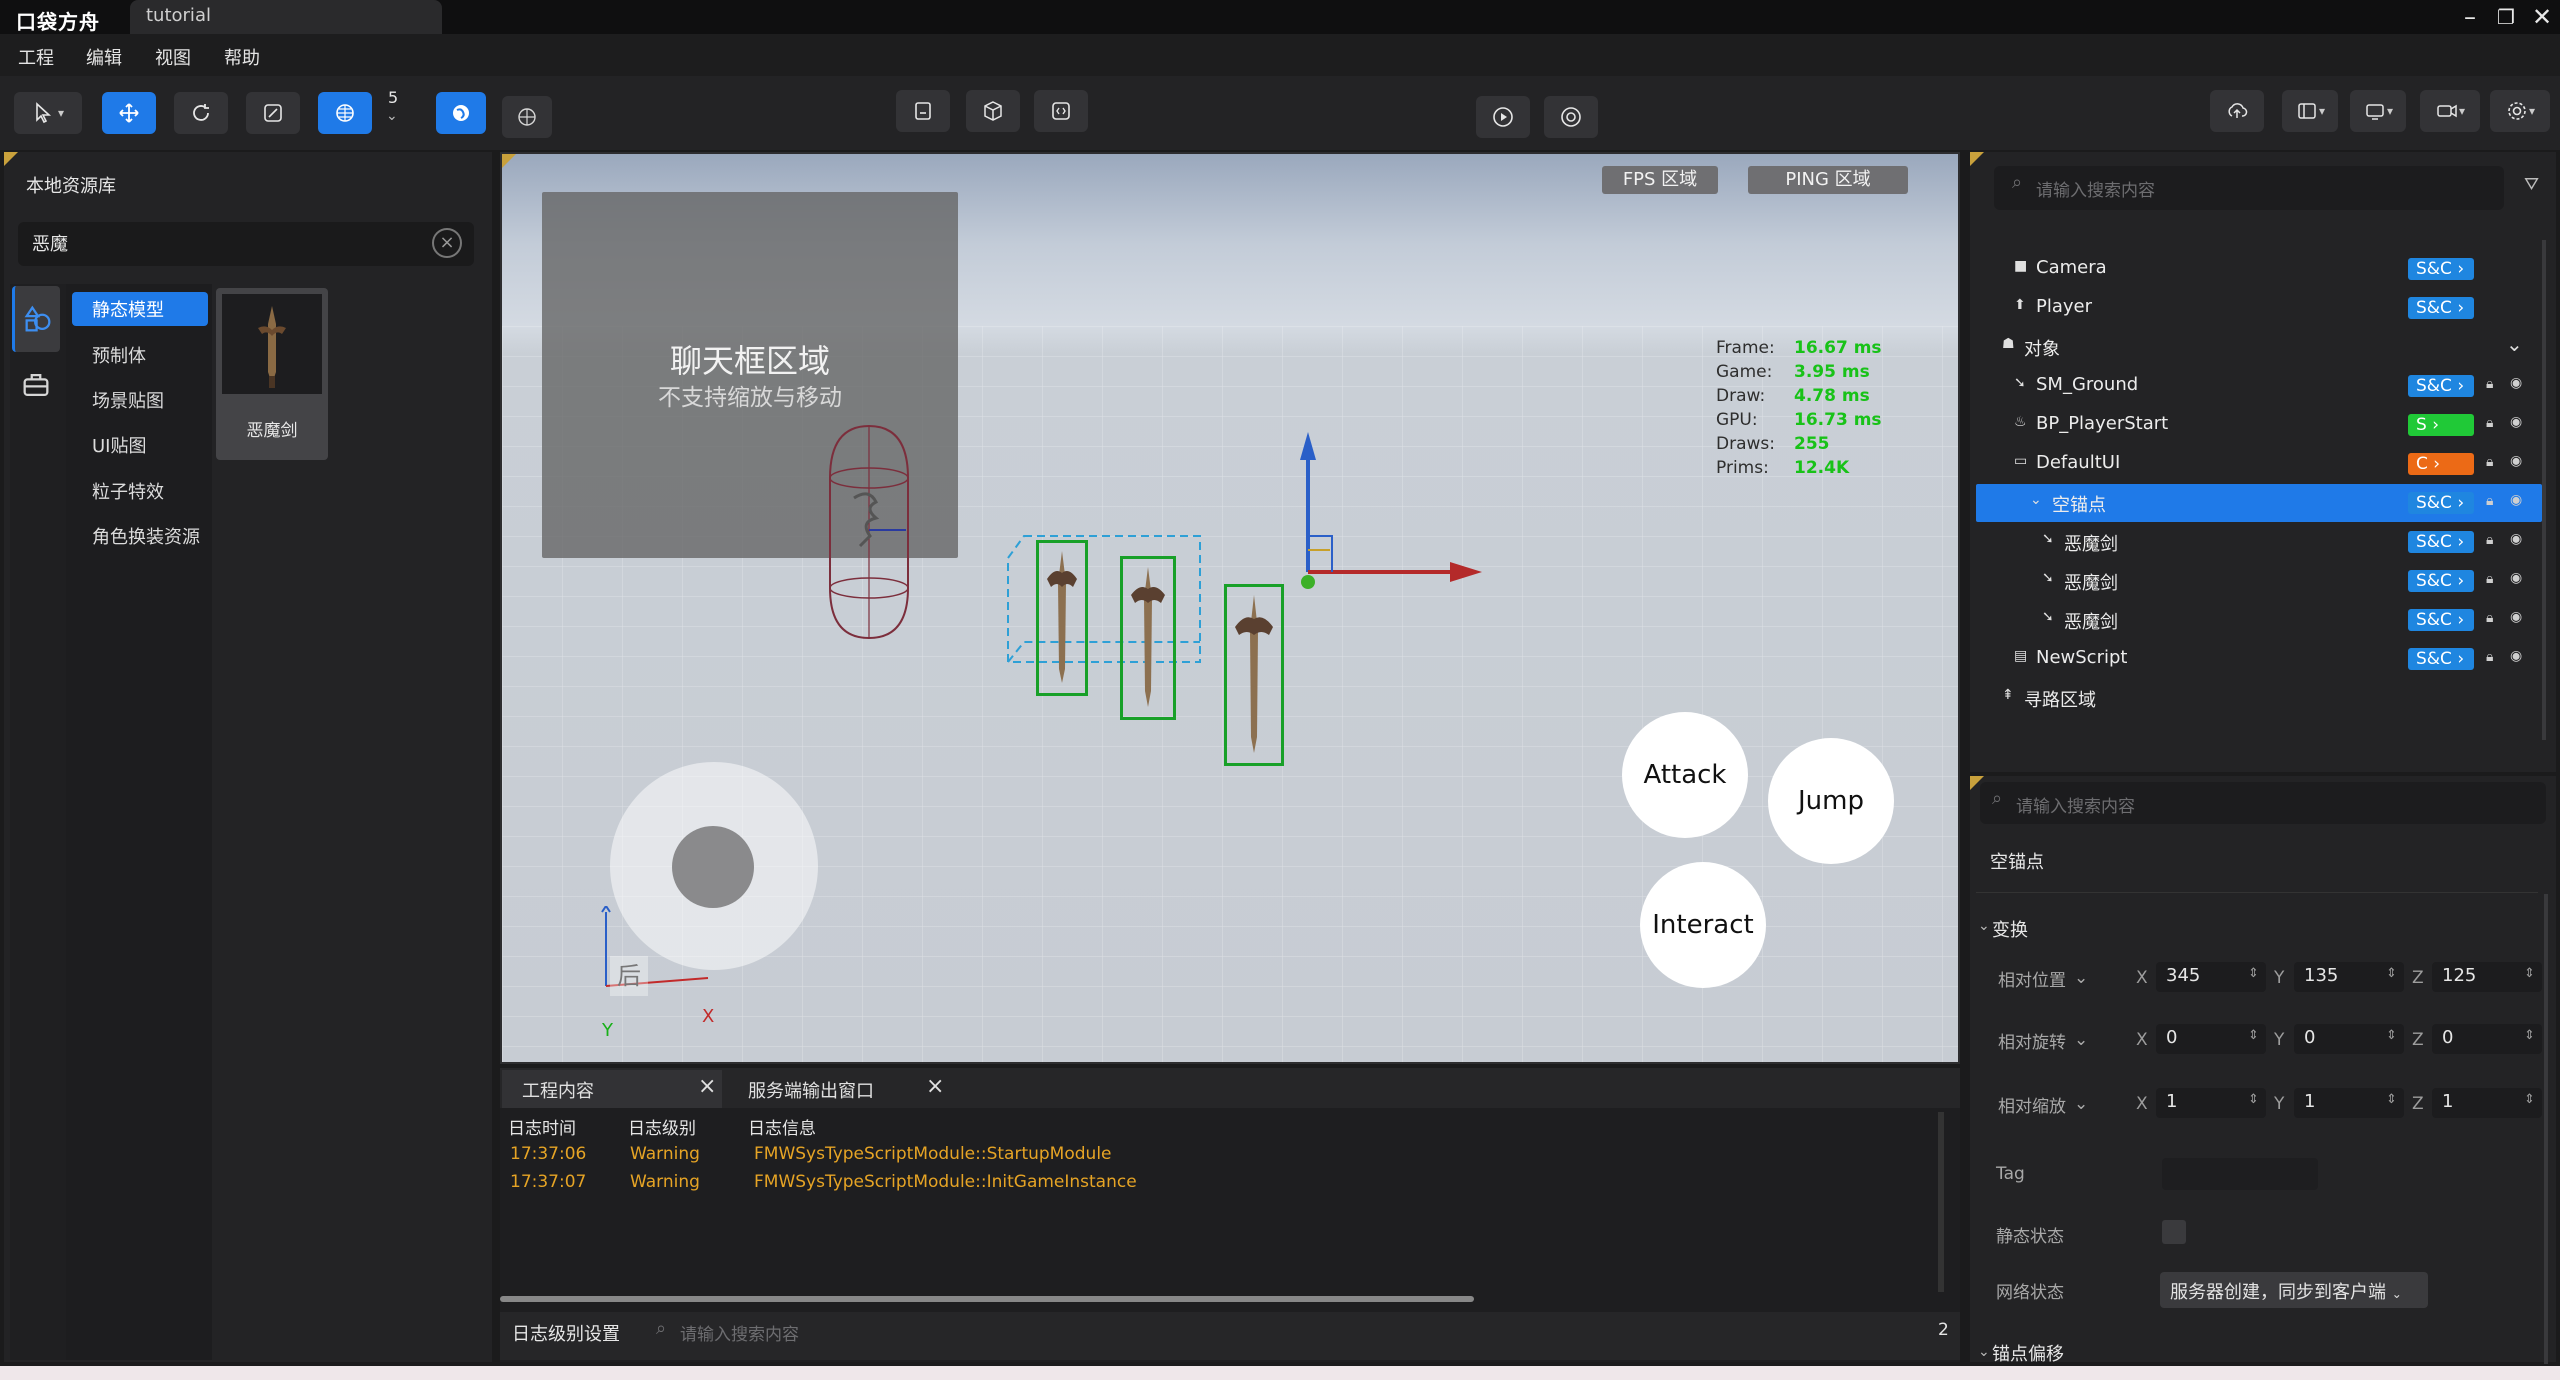 The image size is (2560, 1380). What do you see at coordinates (447, 243) in the screenshot?
I see `clear-search-icon: ×` at bounding box center [447, 243].